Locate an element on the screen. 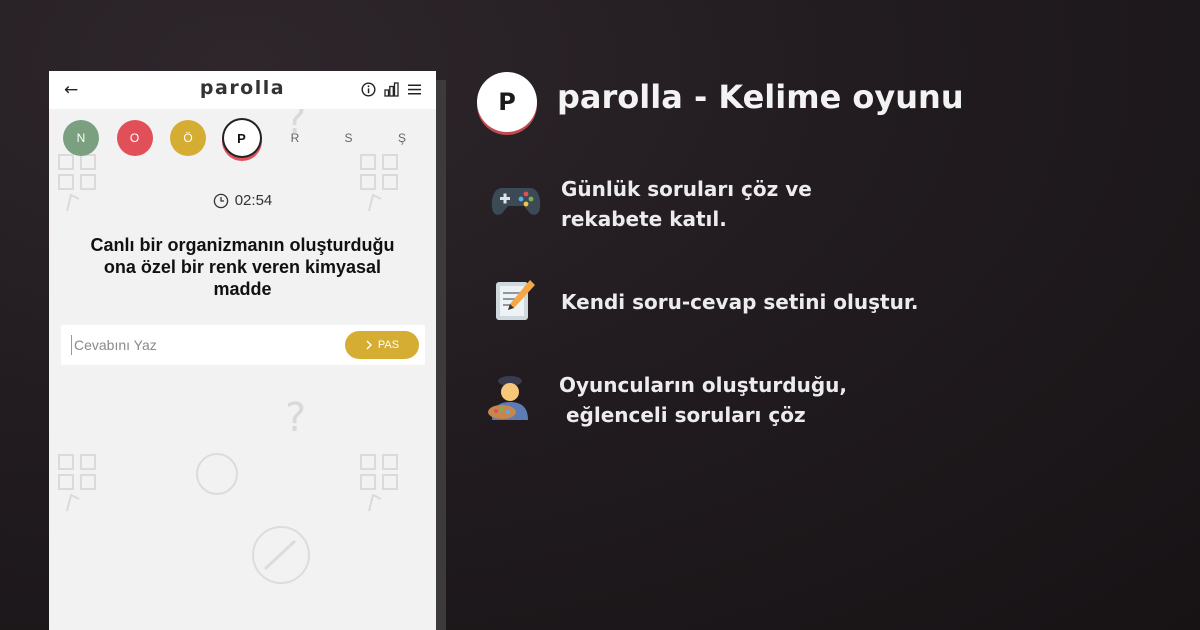 The image size is (1200, 630). face-doodle-icon is located at coordinates (217, 474).